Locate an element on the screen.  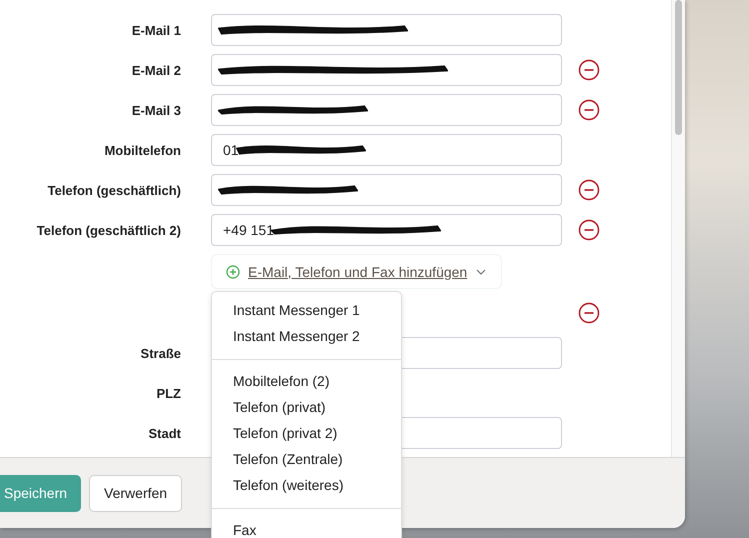
menu-item: Telefon (privat) is located at coordinates (306, 407).